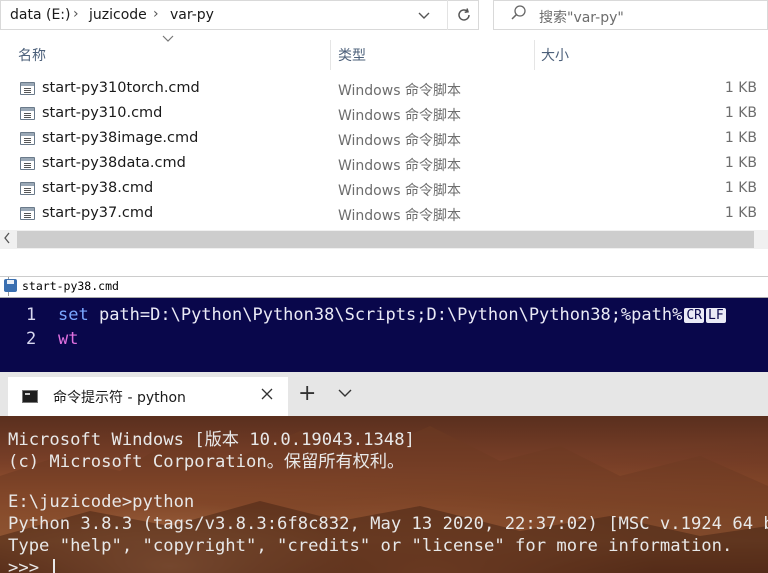 This screenshot has width=768, height=573. I want to click on line-number: 2, so click(31, 339).